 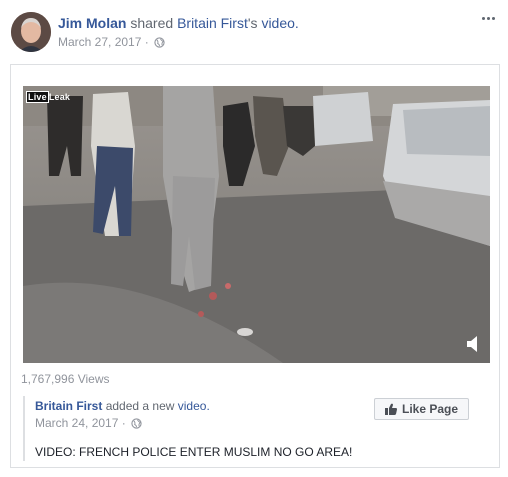 What do you see at coordinates (140, 406) in the screenshot?
I see `original-action-text: added a new` at bounding box center [140, 406].